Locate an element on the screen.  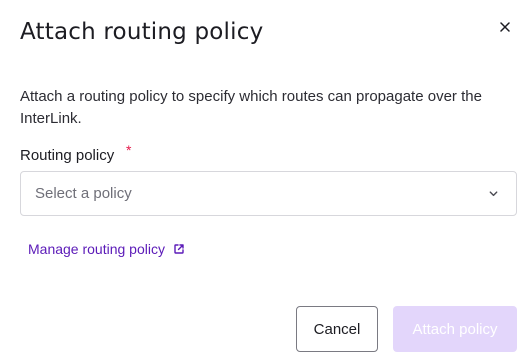
close-button is located at coordinates (505, 27).